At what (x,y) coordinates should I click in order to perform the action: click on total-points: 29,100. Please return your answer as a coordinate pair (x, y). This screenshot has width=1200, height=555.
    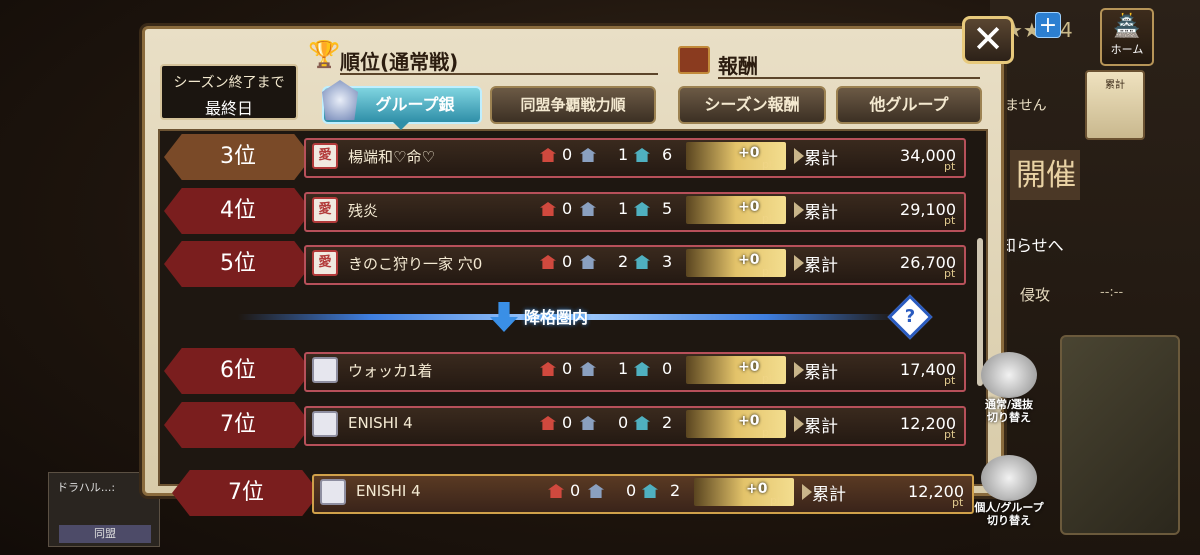
    Looking at the image, I should click on (928, 209).